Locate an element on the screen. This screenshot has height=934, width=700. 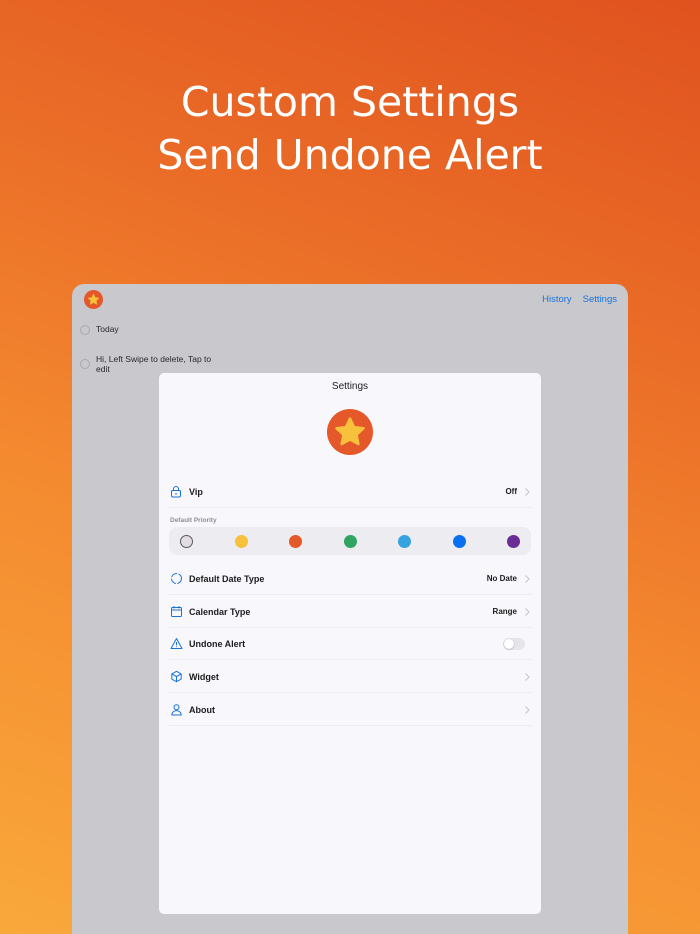
default-date-type-value: No Date is located at coordinates (501, 578).